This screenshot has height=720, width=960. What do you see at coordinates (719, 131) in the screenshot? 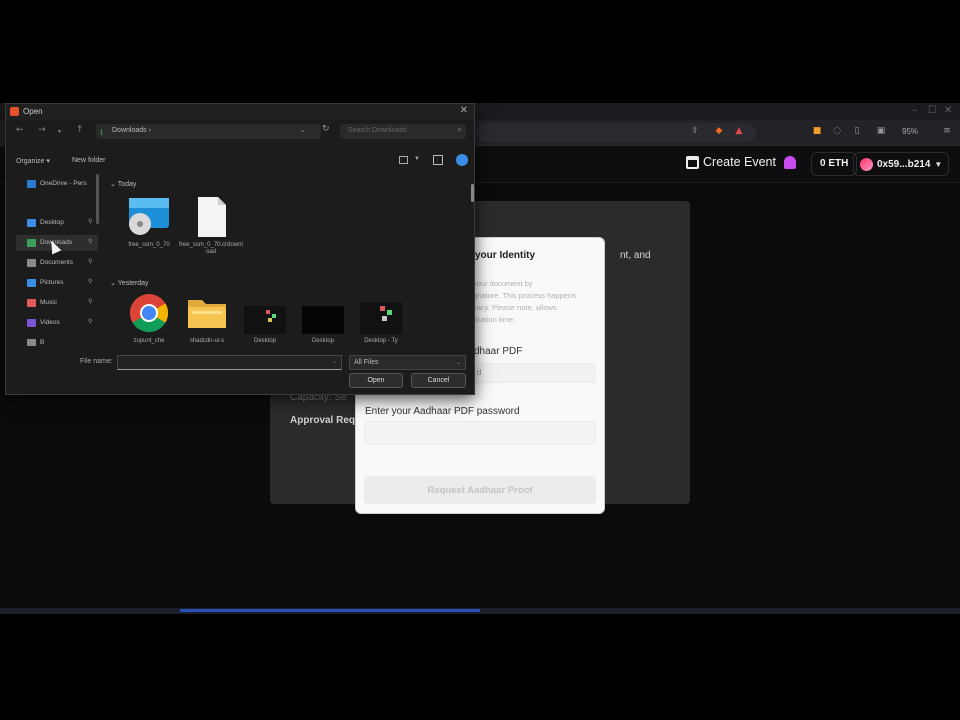
I see `brave-shield-icon: ◆` at bounding box center [719, 131].